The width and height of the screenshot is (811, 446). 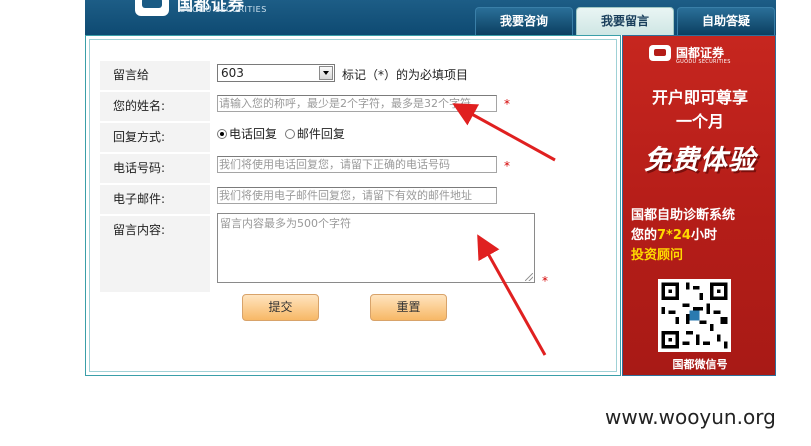 I want to click on resize-grip-icon, so click(x=529, y=277).